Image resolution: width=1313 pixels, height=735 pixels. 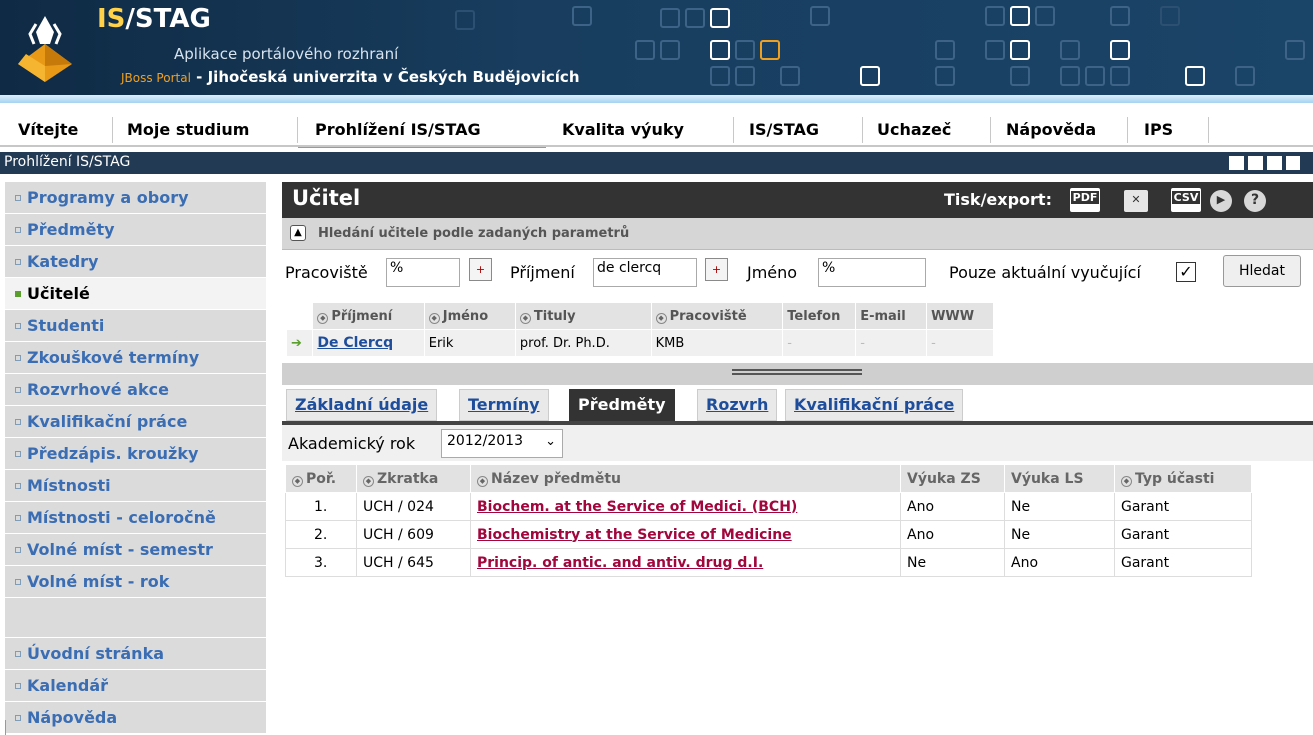 What do you see at coordinates (944, 478) in the screenshot?
I see `col-label: Výuka ZS` at bounding box center [944, 478].